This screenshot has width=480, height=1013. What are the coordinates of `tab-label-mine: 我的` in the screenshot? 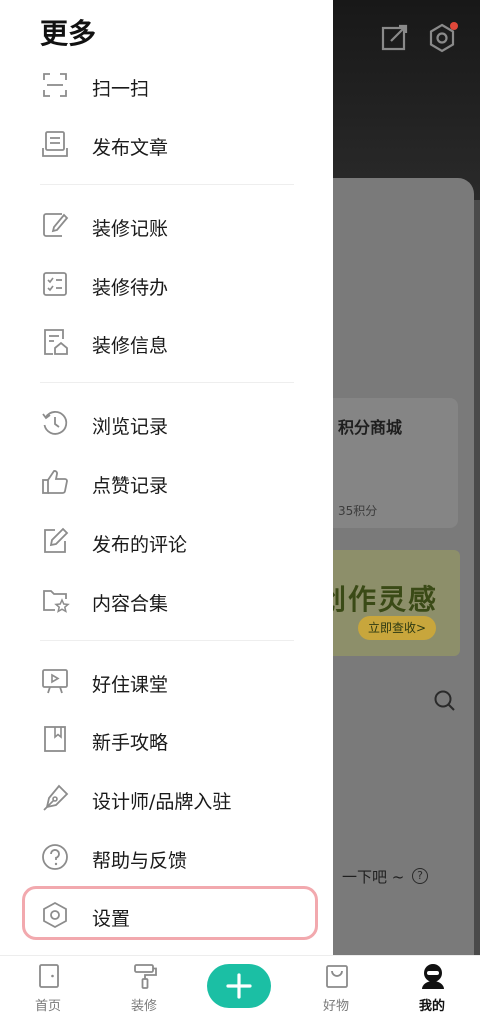 It's located at (431, 1006).